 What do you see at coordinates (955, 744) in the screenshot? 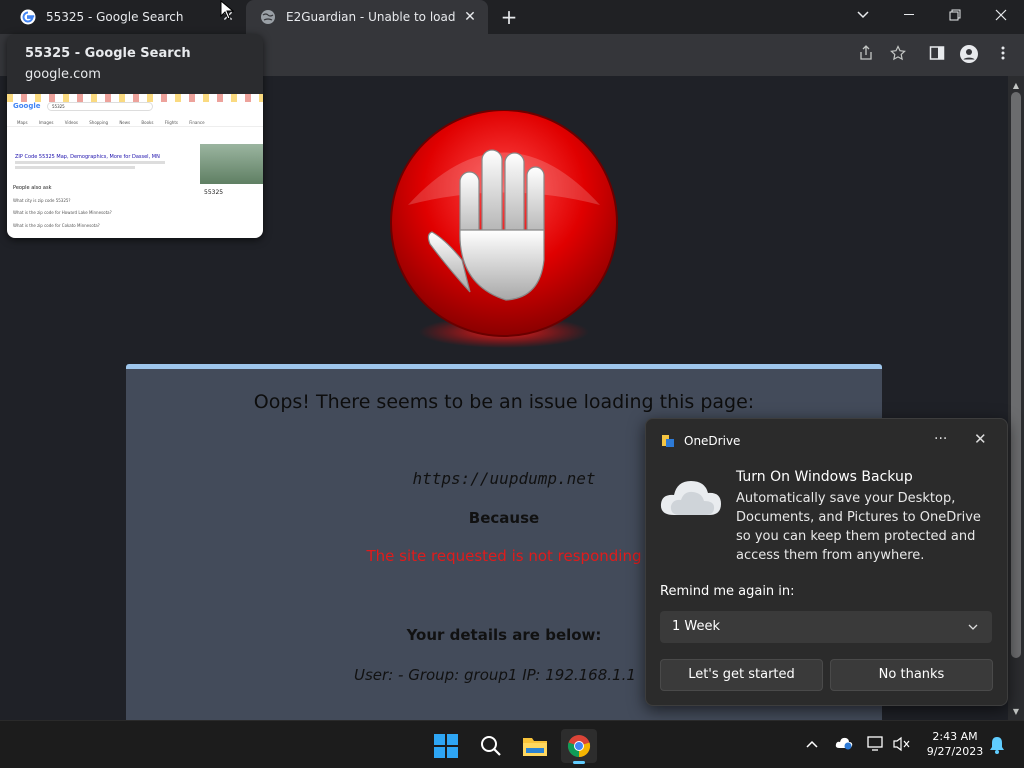
I see `system-clock: 2:43 AM 9/27/2023` at bounding box center [955, 744].